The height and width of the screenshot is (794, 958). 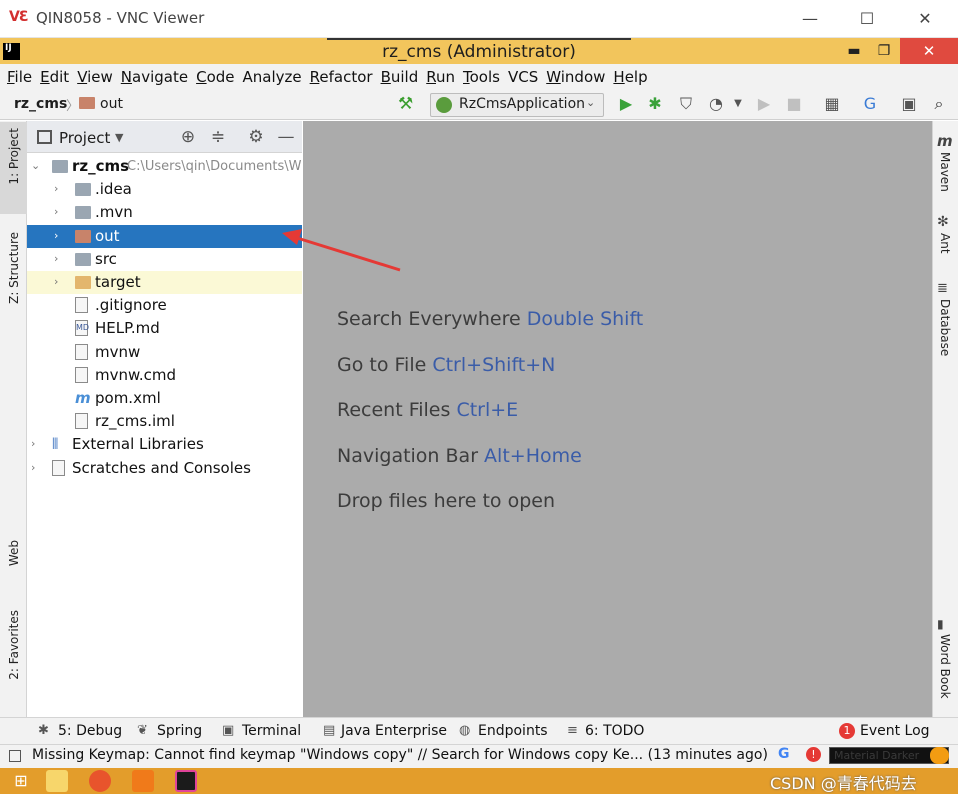 What do you see at coordinates (925, 19) in the screenshot?
I see `vnc-close-button: ✕` at bounding box center [925, 19].